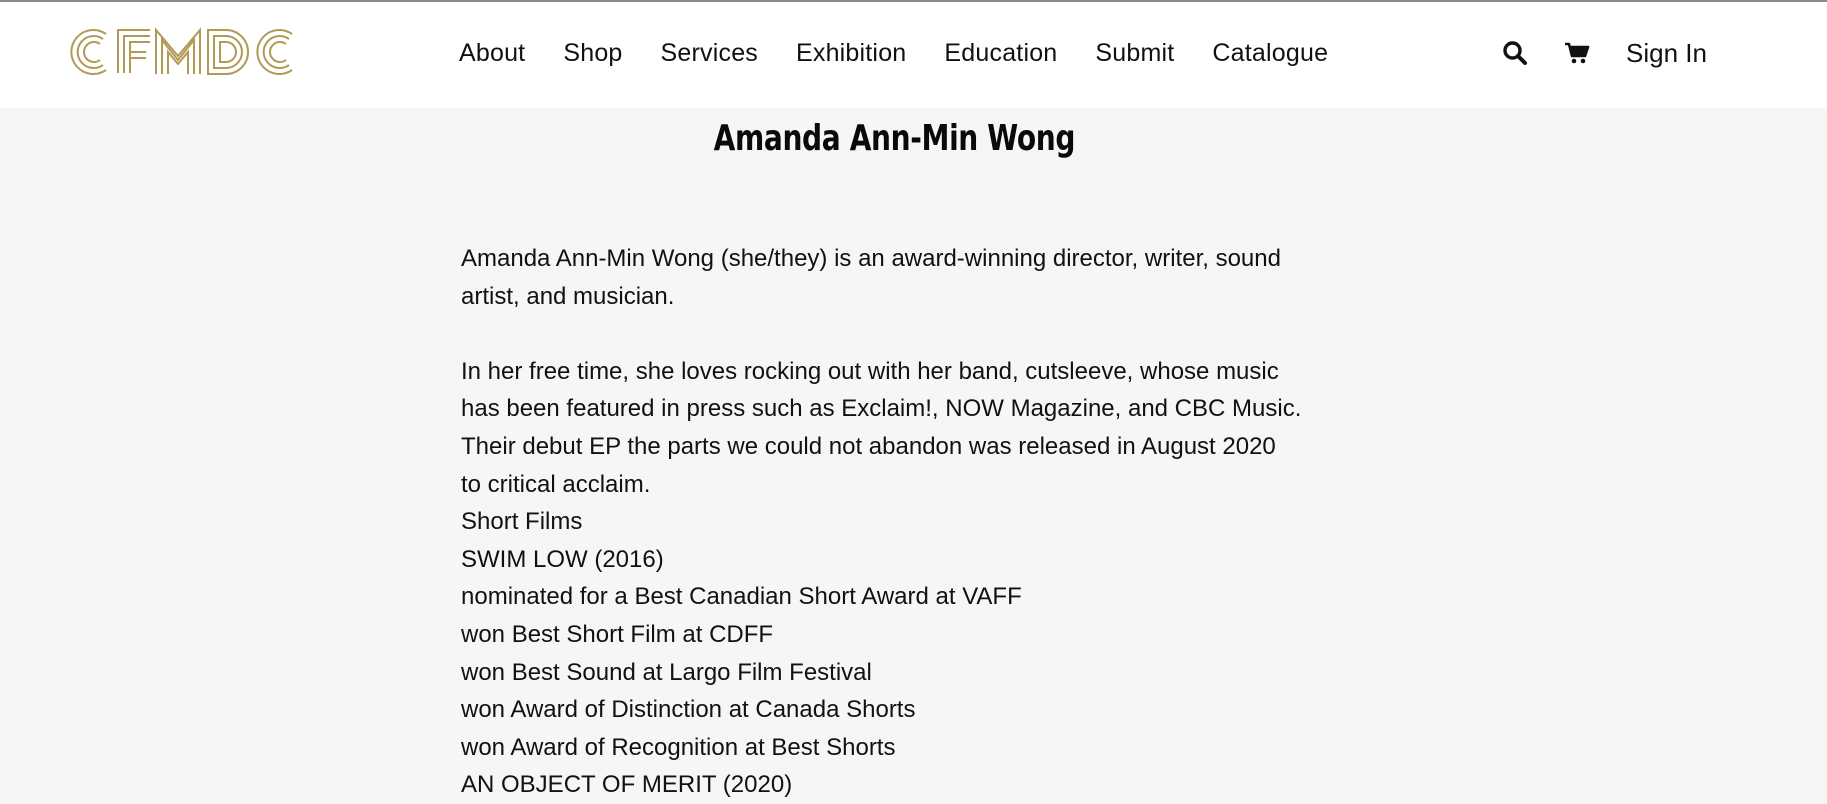 The width and height of the screenshot is (1827, 804). What do you see at coordinates (592, 53) in the screenshot?
I see `nav-shop: Shop` at bounding box center [592, 53].